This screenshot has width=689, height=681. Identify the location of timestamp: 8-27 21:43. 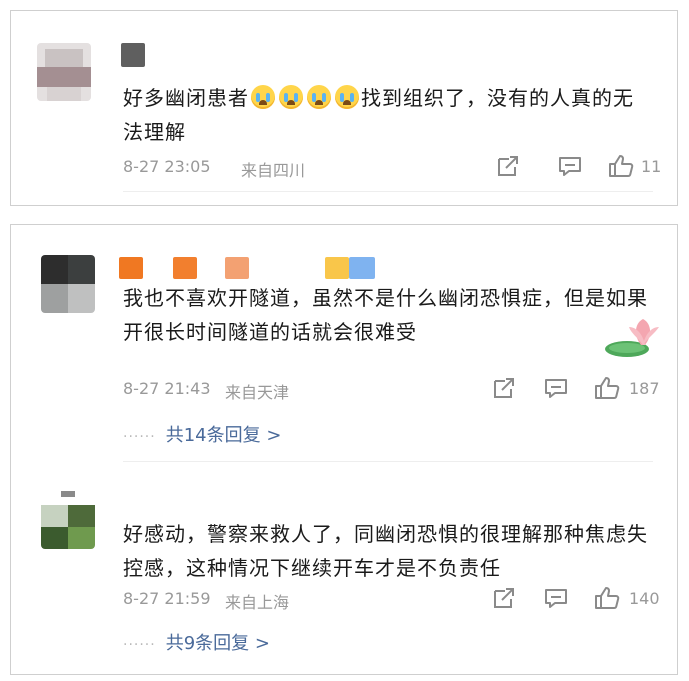
(167, 388).